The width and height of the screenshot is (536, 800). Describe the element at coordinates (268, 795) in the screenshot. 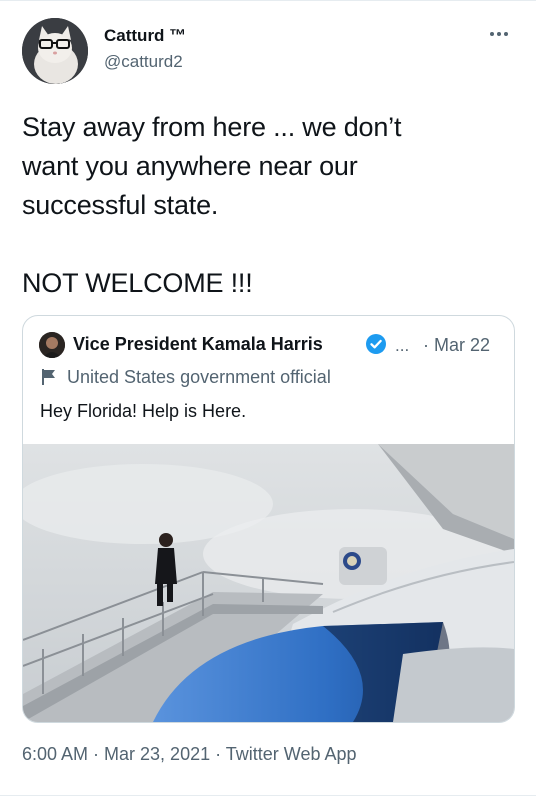

I see `bottom-divider` at that location.